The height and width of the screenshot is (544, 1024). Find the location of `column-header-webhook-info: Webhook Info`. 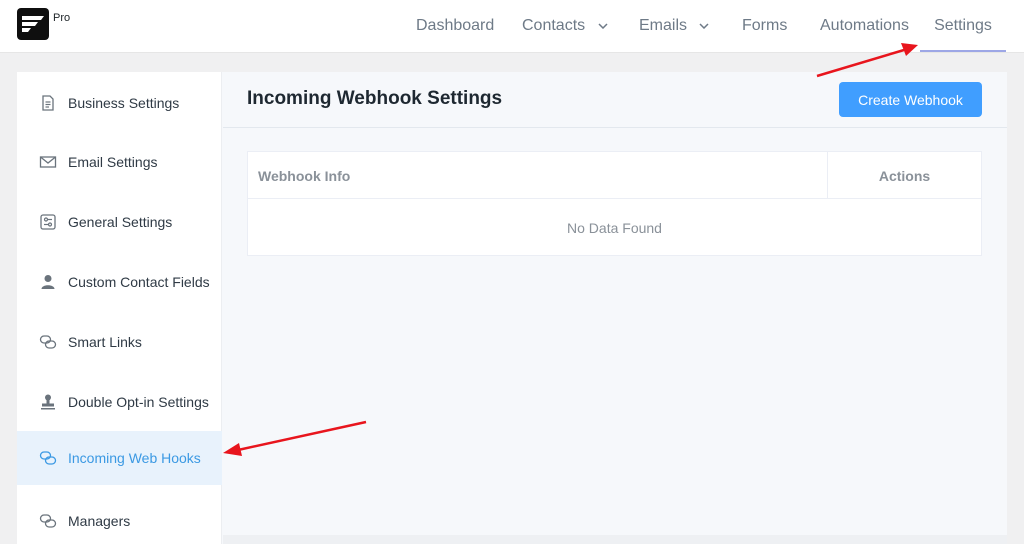

column-header-webhook-info: Webhook Info is located at coordinates (304, 176).